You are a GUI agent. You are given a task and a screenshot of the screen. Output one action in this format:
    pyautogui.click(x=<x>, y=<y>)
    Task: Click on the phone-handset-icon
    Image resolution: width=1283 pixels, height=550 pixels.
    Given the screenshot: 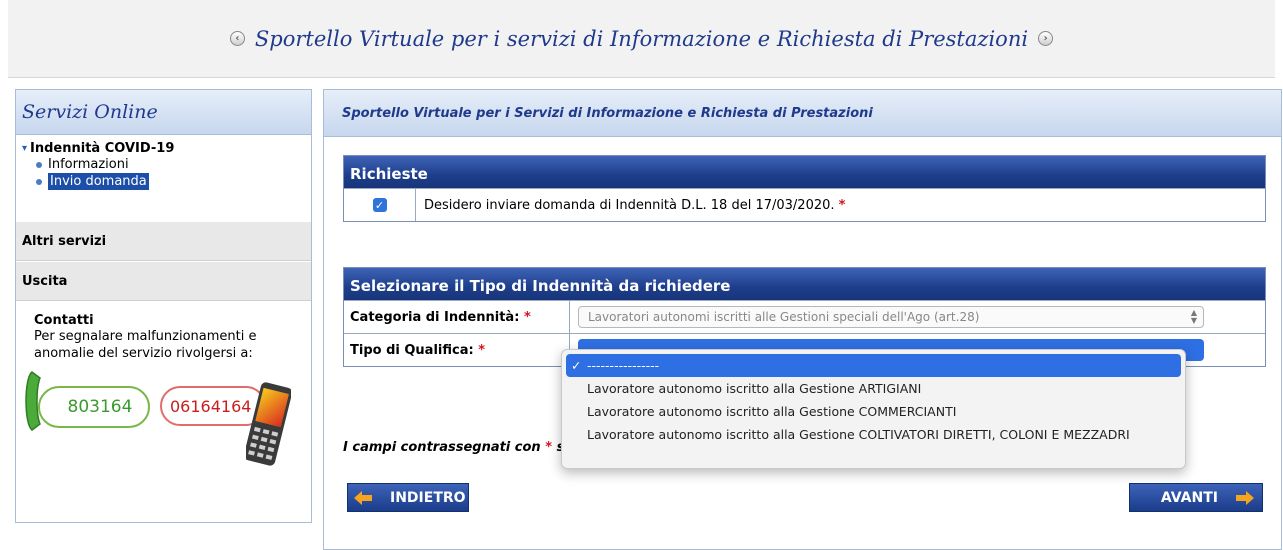 What is the action you would take?
    pyautogui.click(x=33, y=401)
    